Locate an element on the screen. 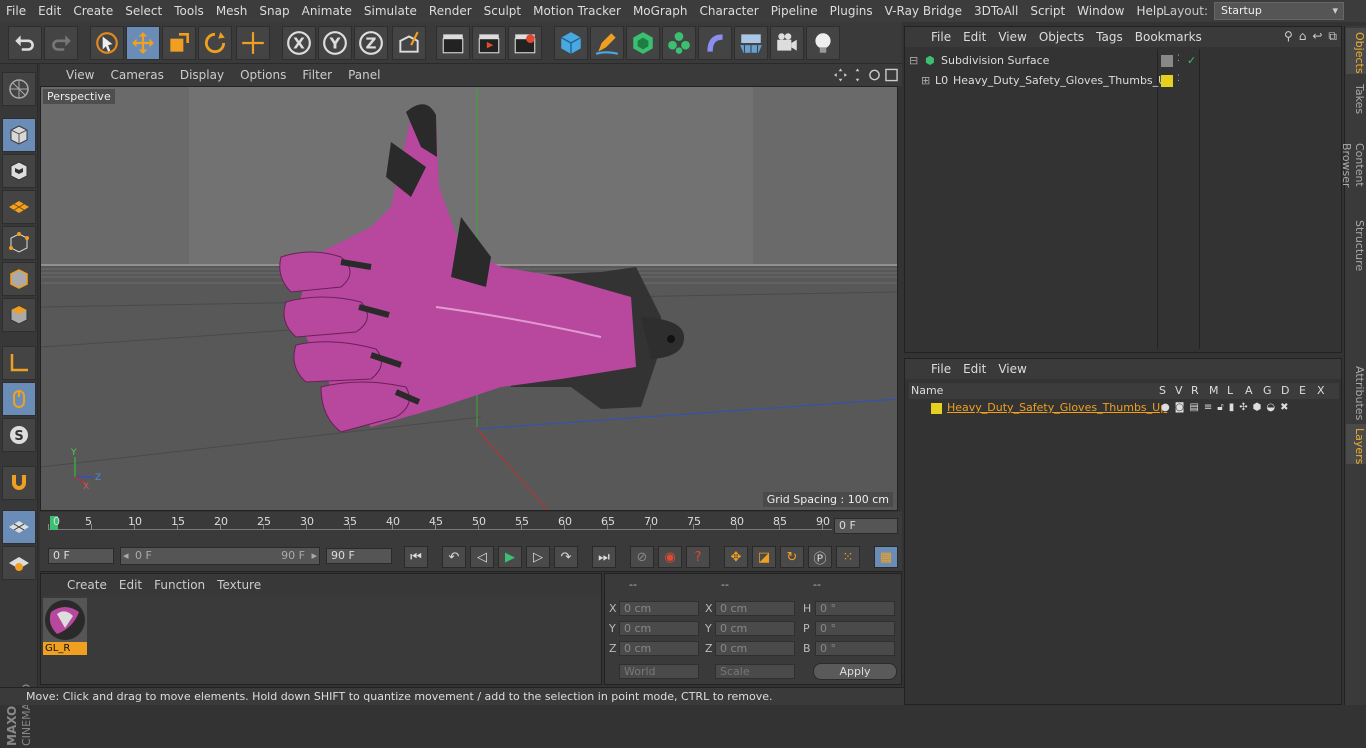 This screenshot has width=1366, height=748. render-settings-button is located at coordinates (525, 43).